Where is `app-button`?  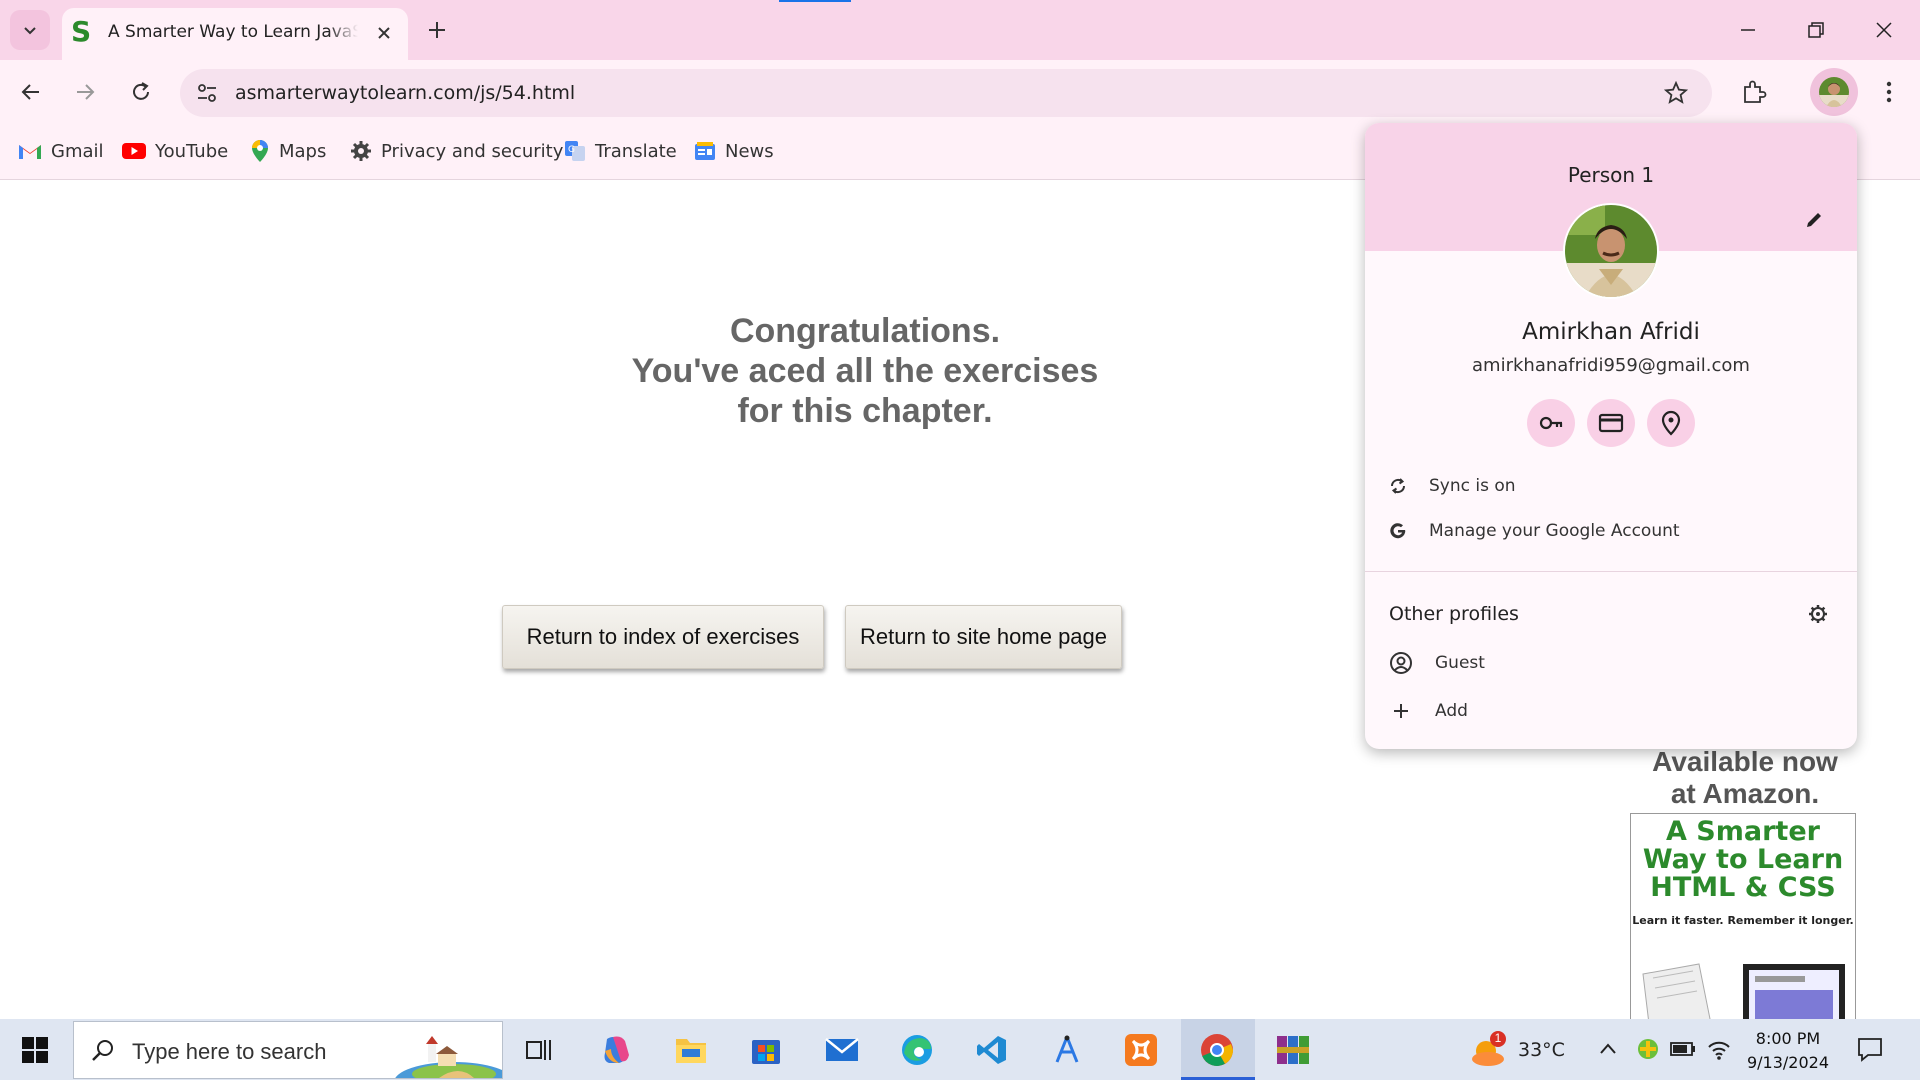 app-button is located at coordinates (1067, 1050).